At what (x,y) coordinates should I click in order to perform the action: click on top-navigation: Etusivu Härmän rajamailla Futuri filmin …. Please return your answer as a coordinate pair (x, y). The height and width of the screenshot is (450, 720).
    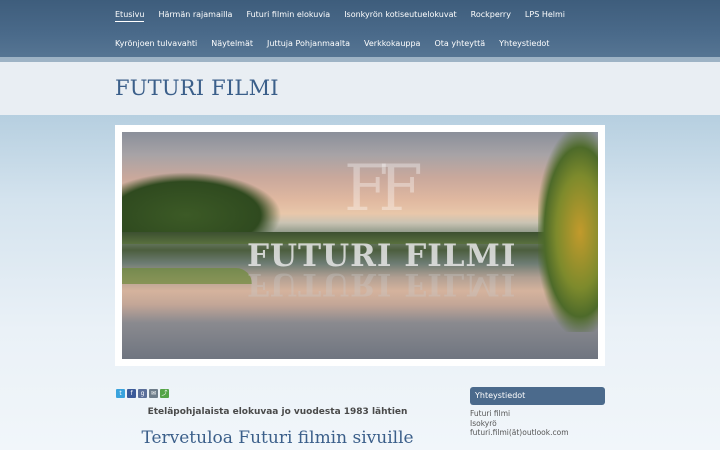
    Looking at the image, I should click on (360, 28).